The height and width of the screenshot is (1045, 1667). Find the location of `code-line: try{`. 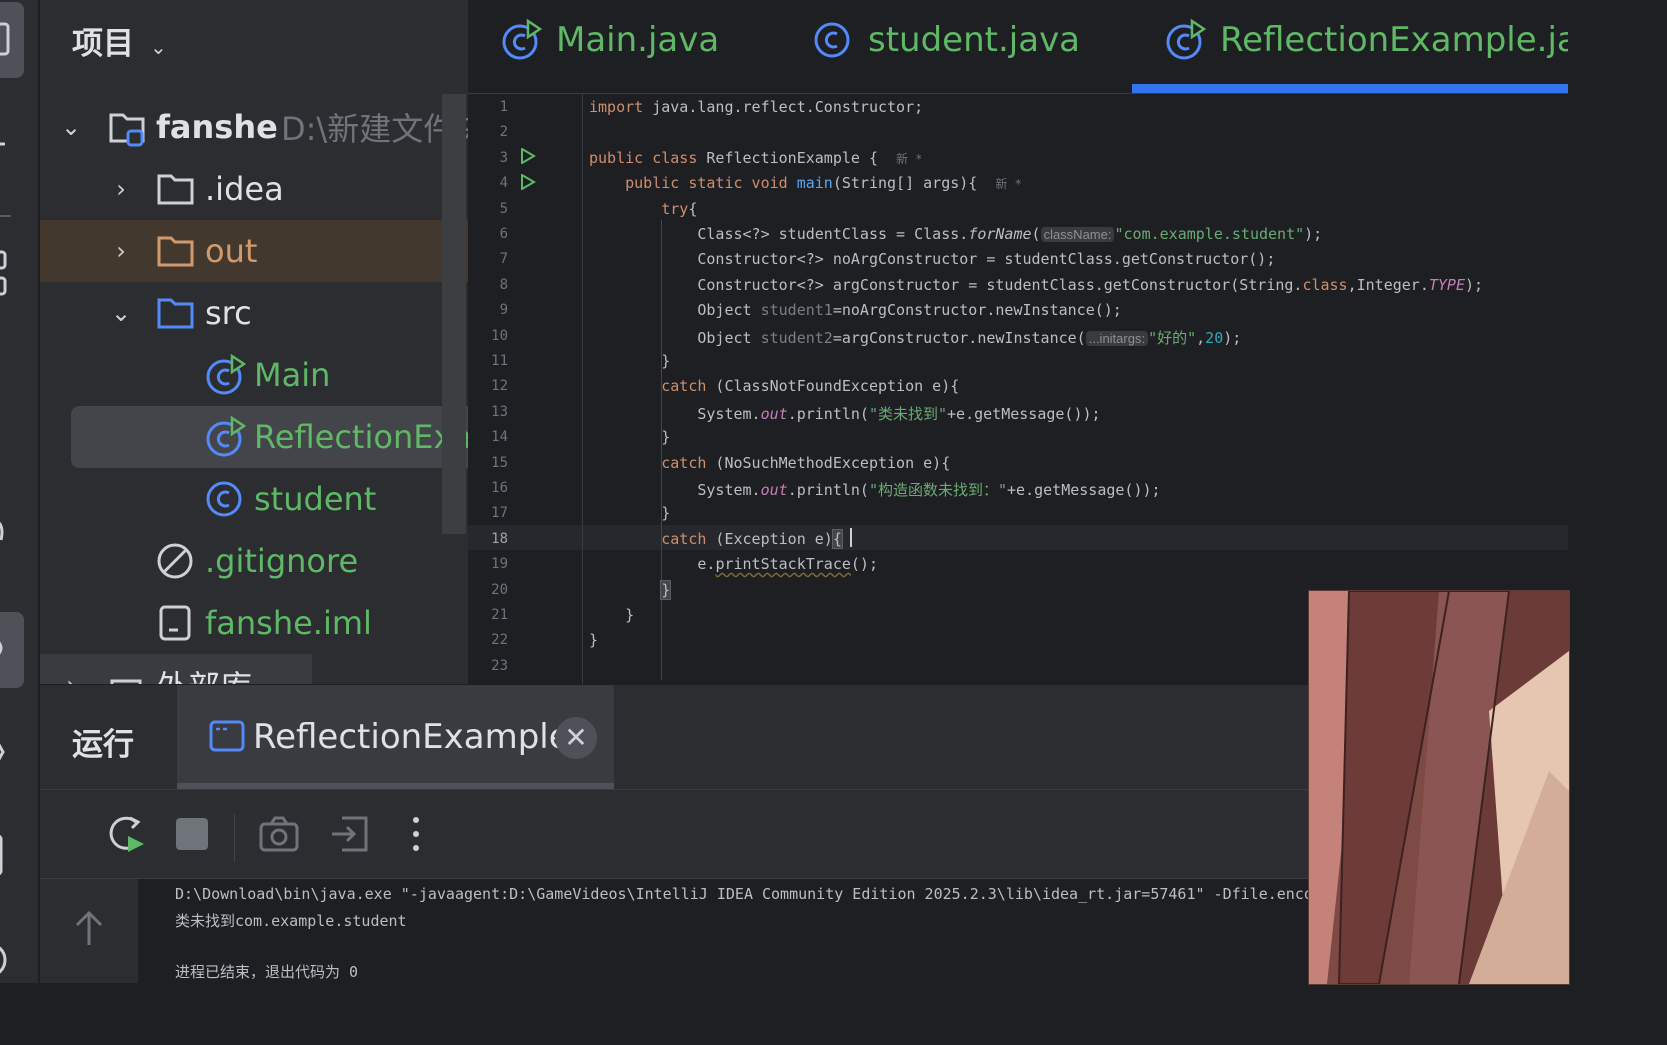

code-line: try{ is located at coordinates (679, 209).